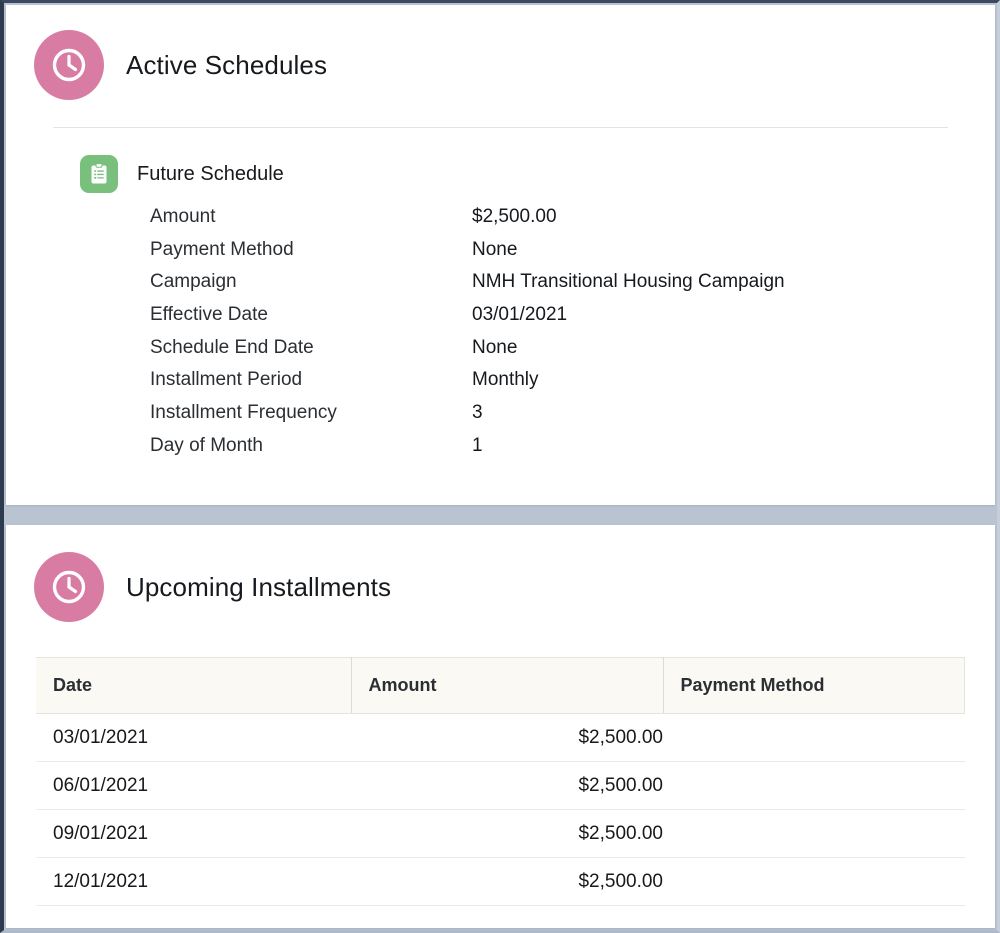 This screenshot has height=933, width=1000. I want to click on field-row-day-of-month: Day of Month 1, so click(572, 452).